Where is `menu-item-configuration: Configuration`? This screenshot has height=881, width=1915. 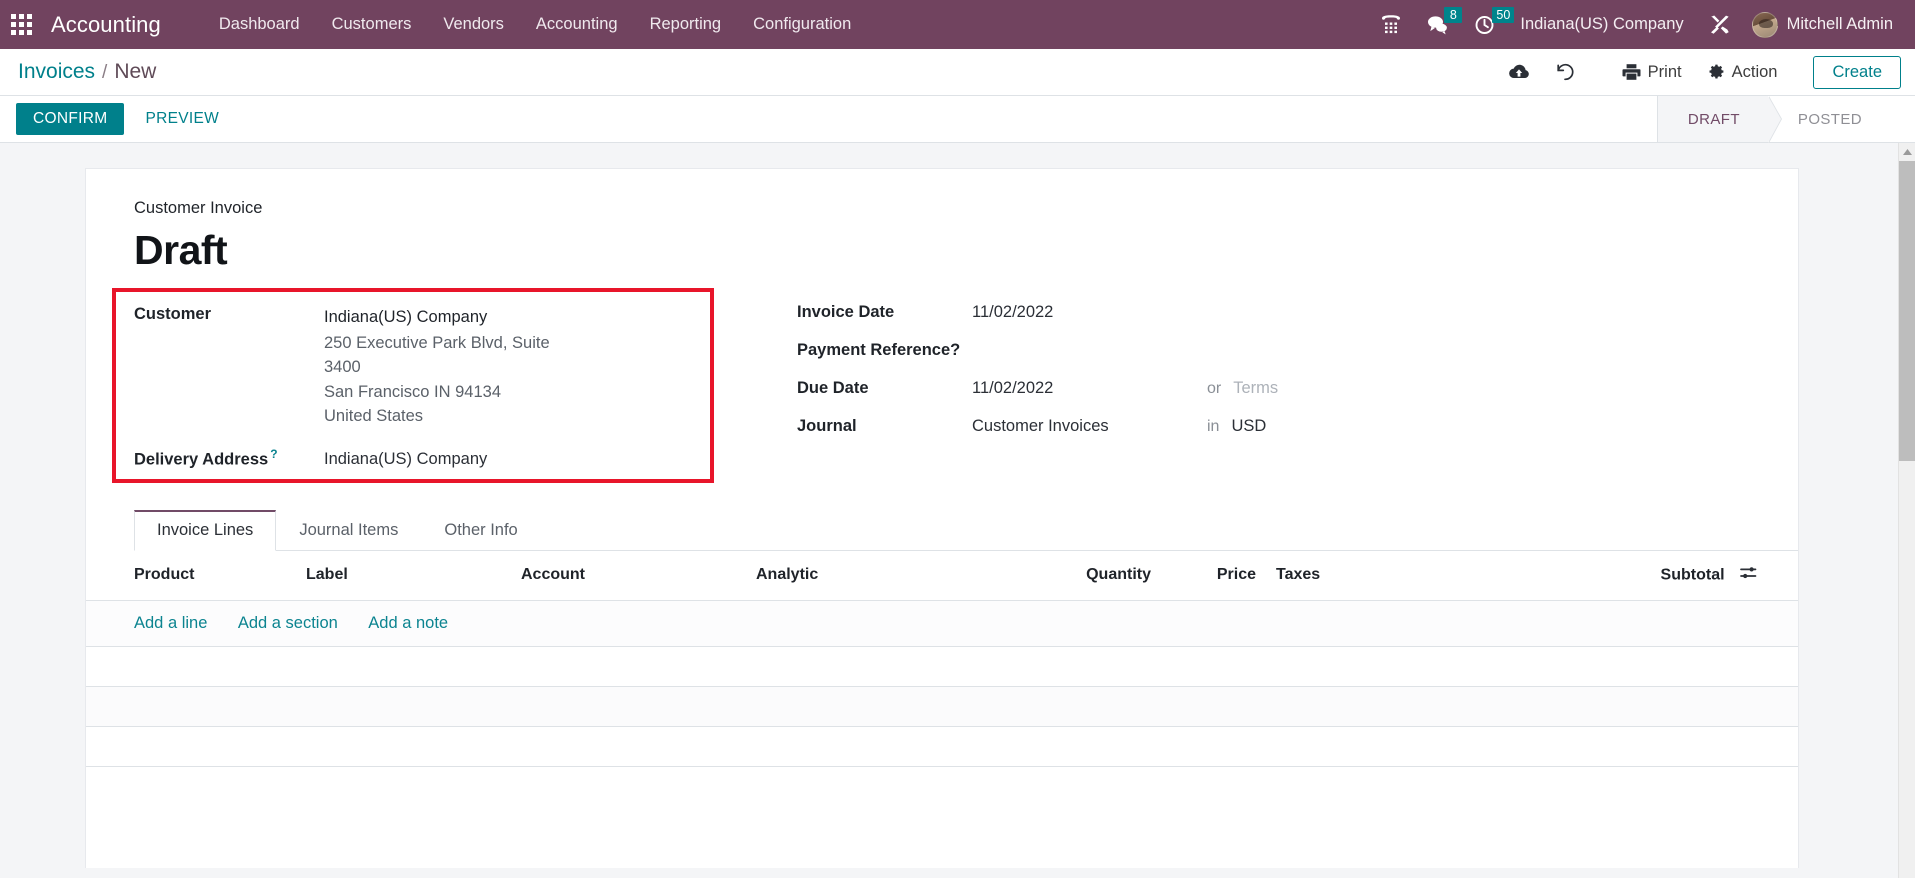
menu-item-configuration: Configuration is located at coordinates (802, 24).